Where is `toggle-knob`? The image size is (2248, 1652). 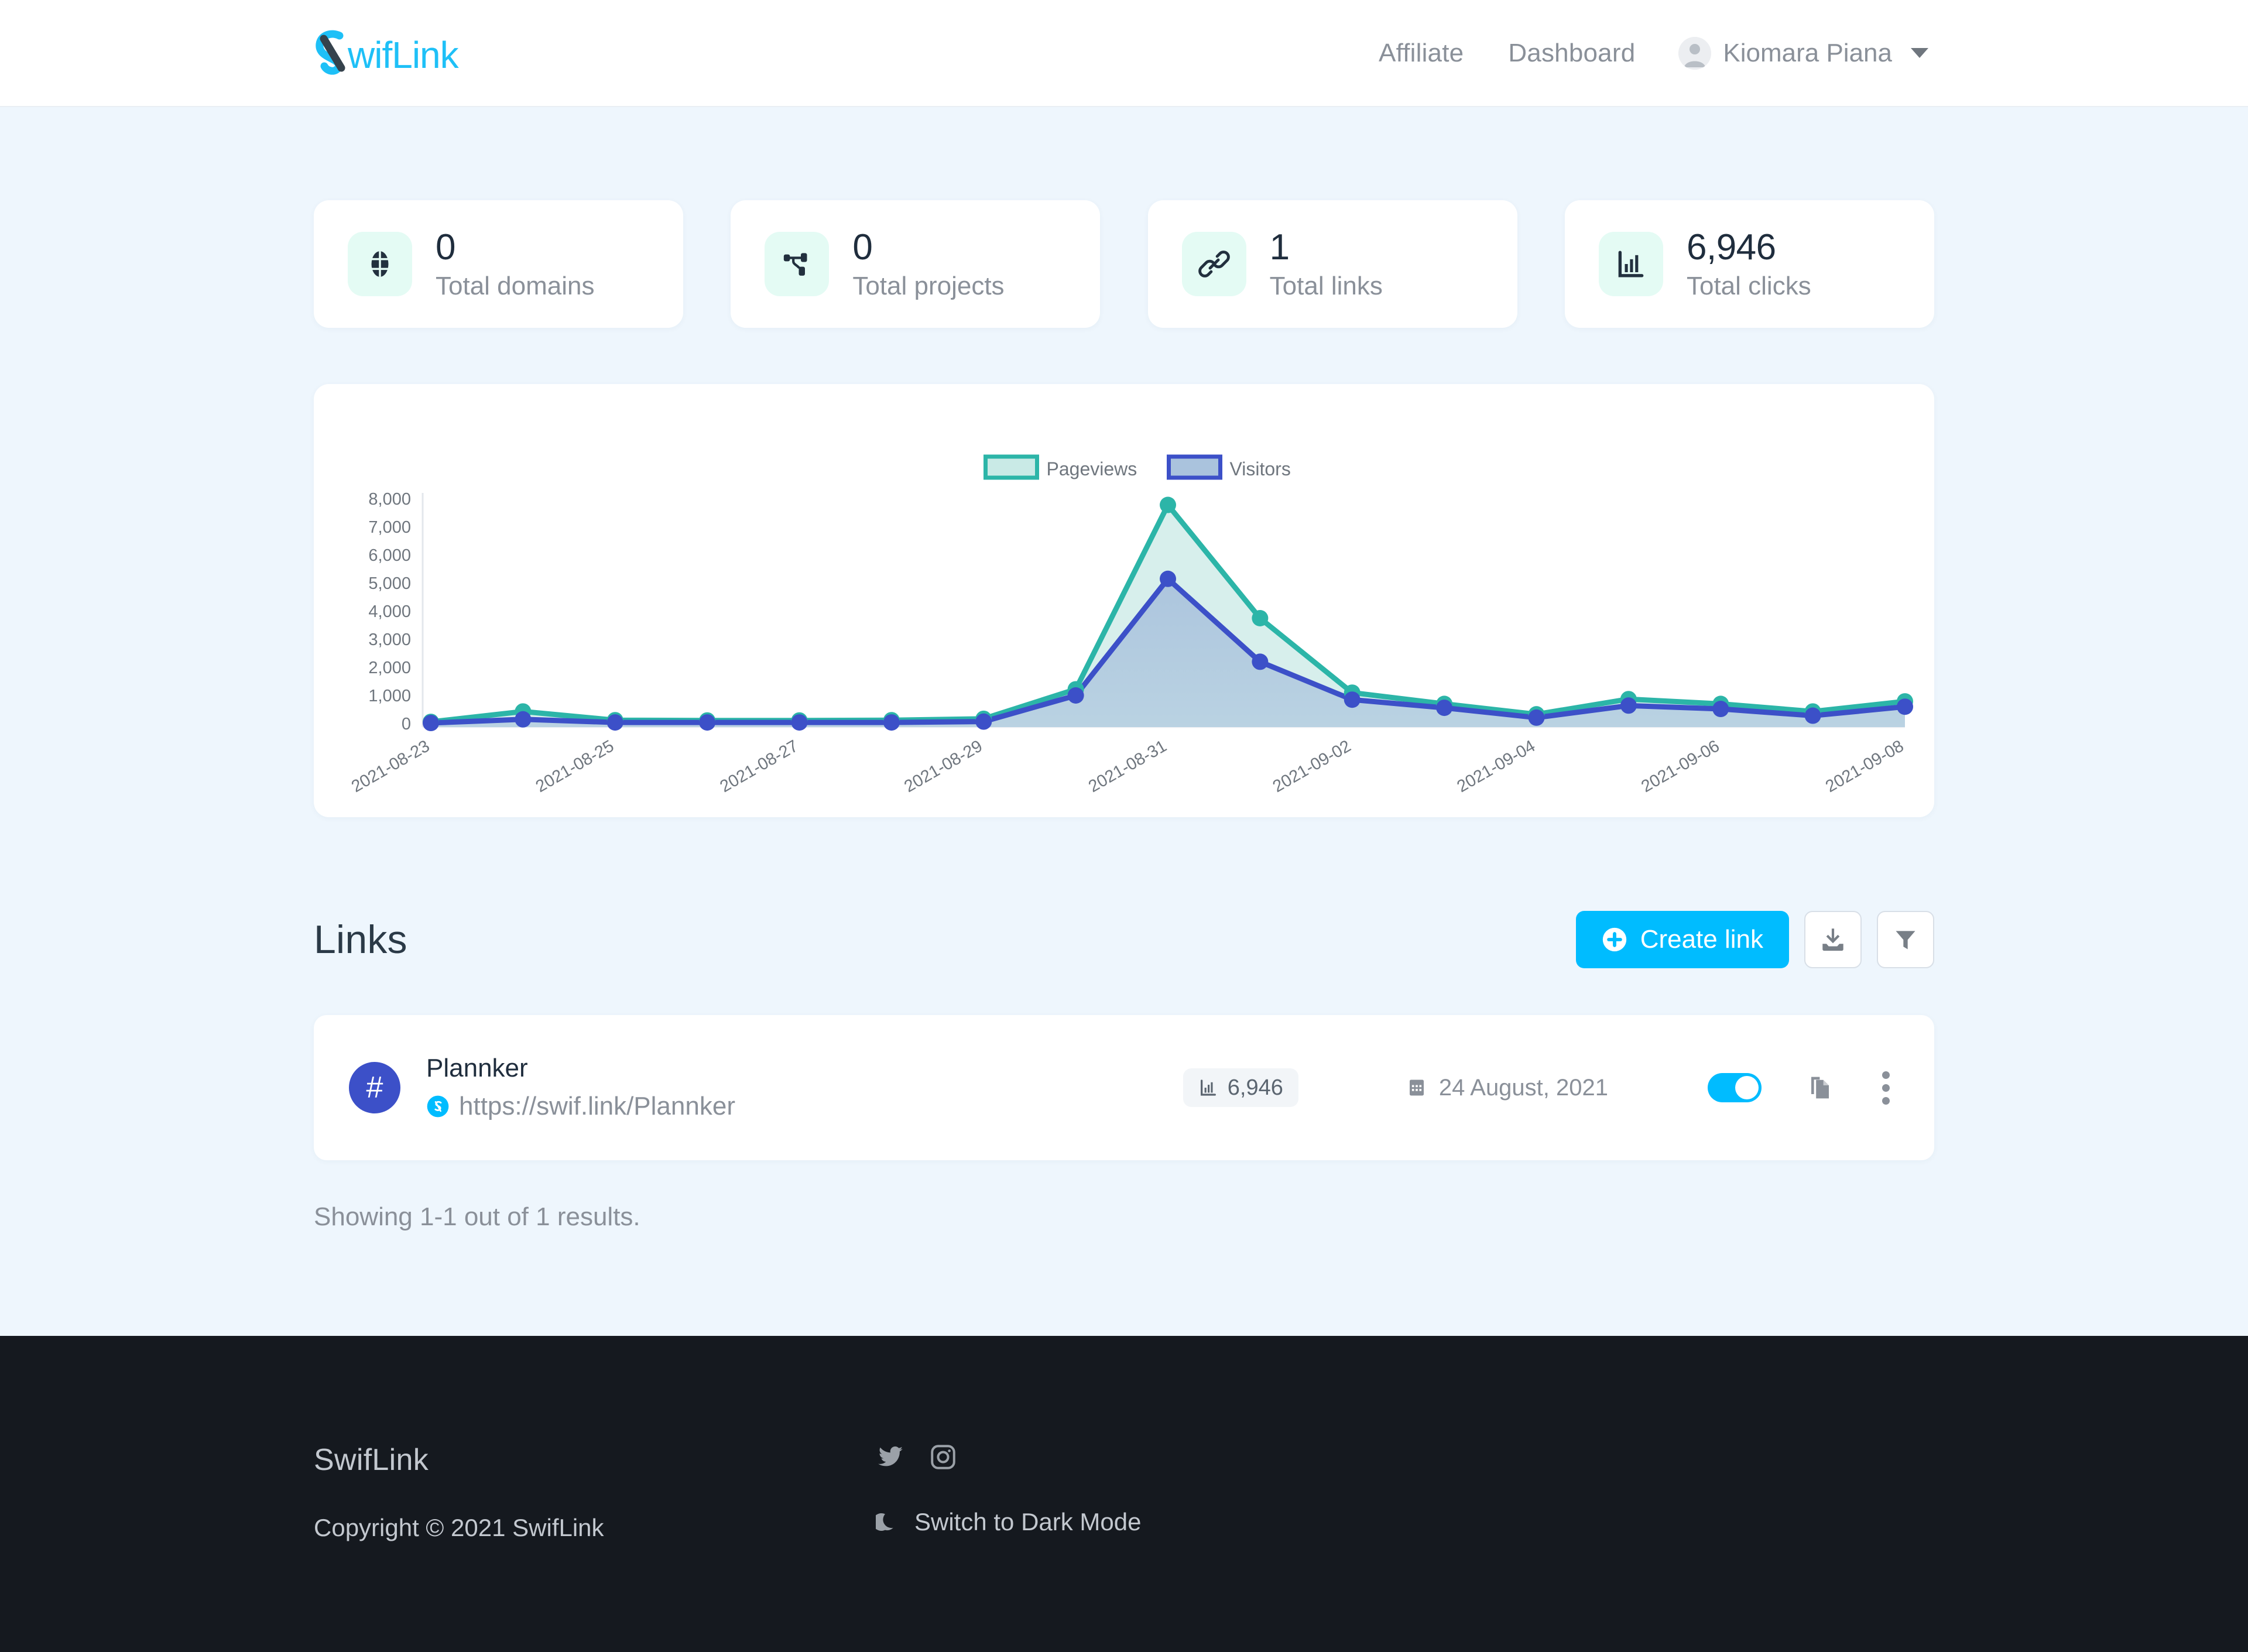
toggle-knob is located at coordinates (1747, 1087).